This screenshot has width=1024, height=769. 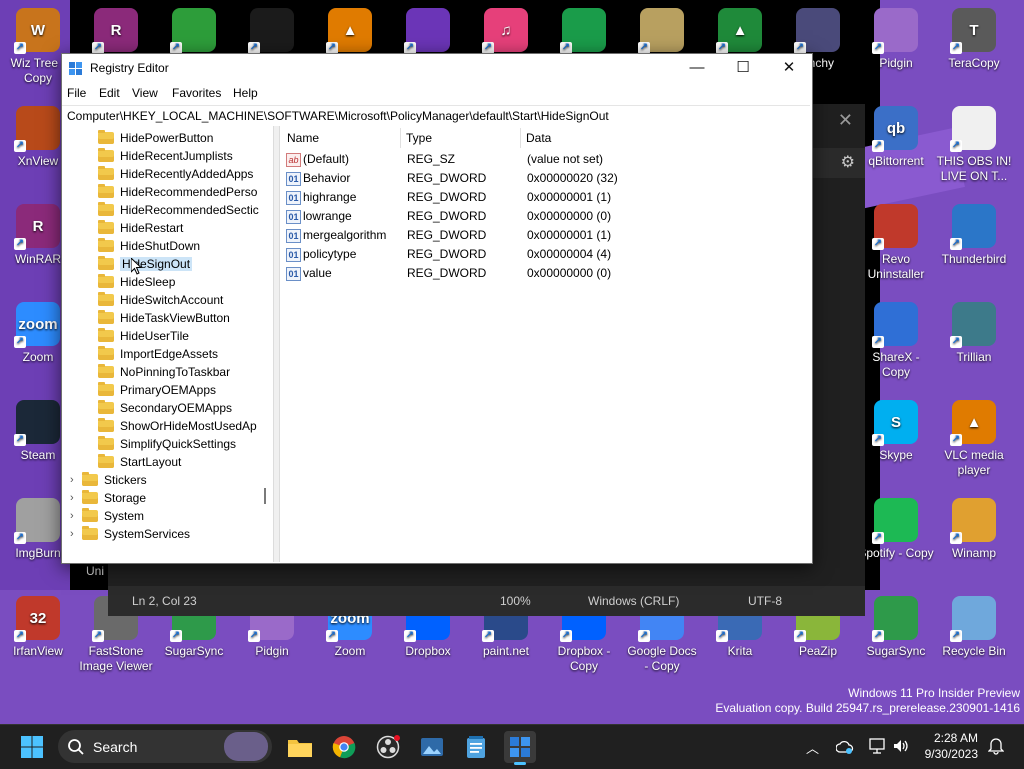 I want to click on value-row: 01 highrange REG_DWORD 0x00000001 (1), so click(x=540, y=197).